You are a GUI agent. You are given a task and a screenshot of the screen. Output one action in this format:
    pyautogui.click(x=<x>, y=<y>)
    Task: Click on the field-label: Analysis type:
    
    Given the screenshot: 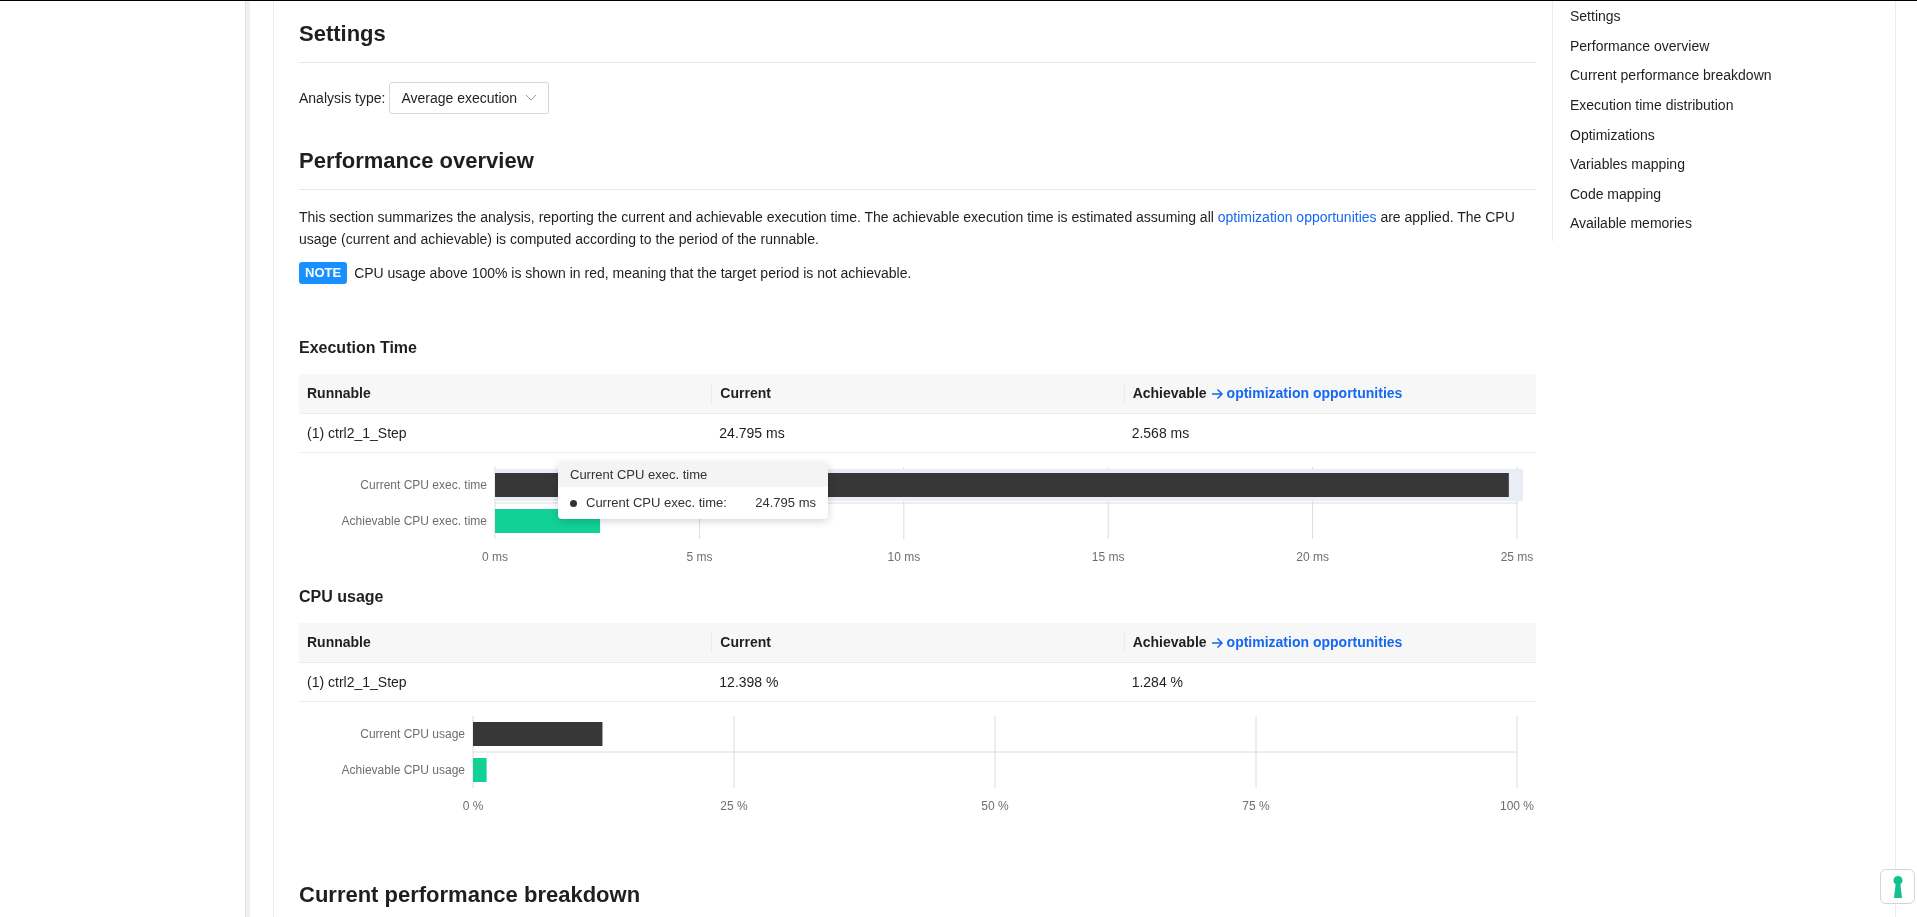 What is the action you would take?
    pyautogui.click(x=342, y=98)
    